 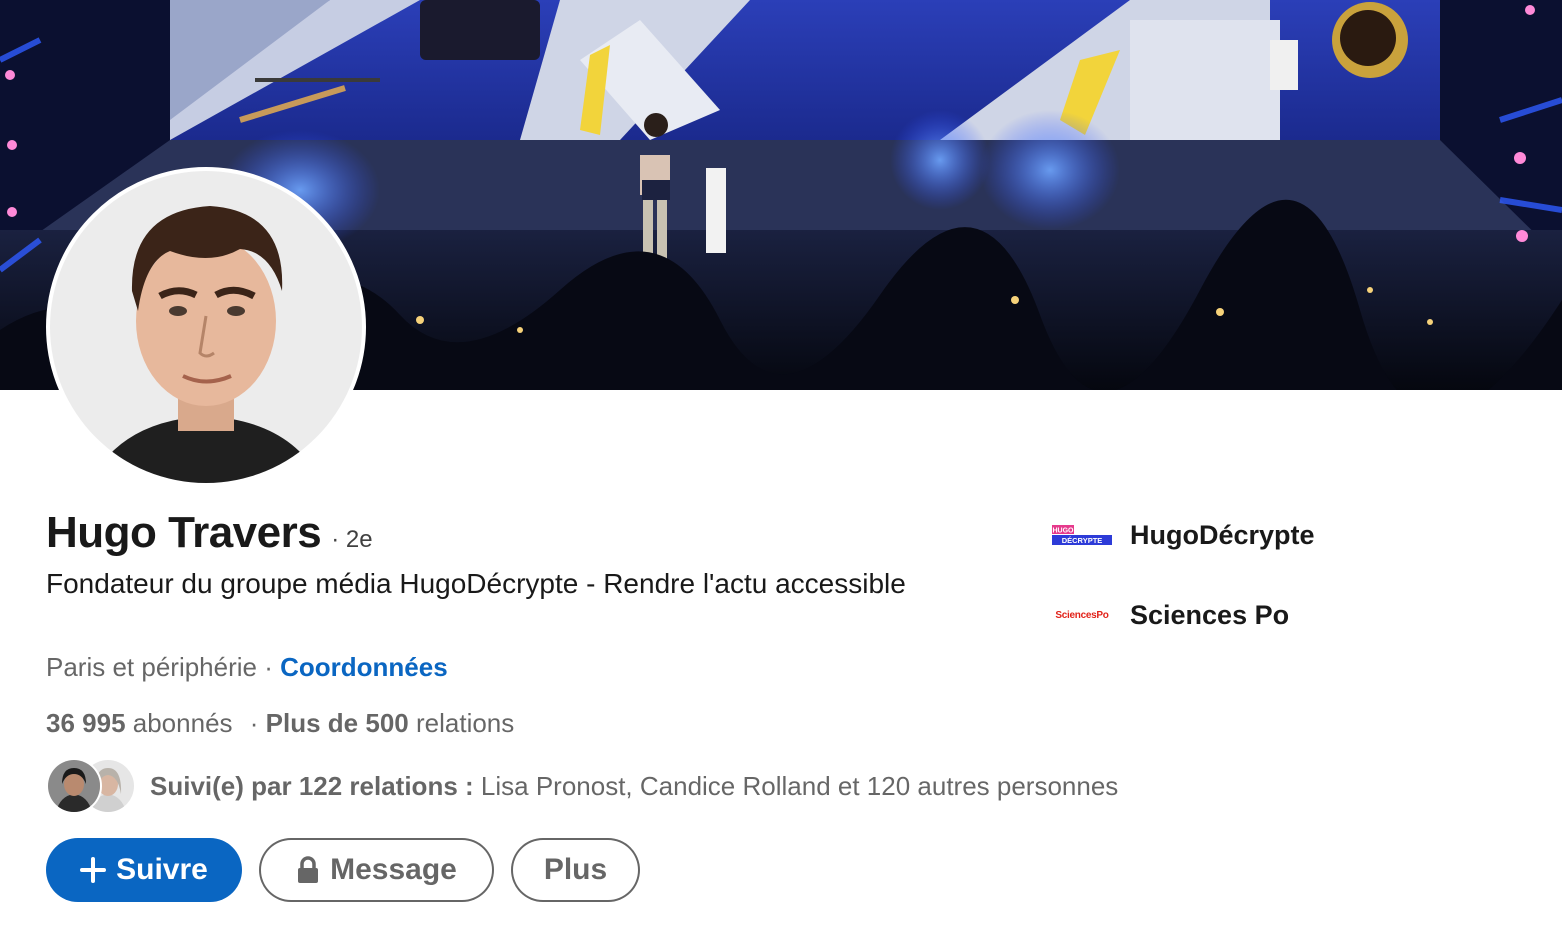 What do you see at coordinates (1064, 531) in the screenshot?
I see `svg-text: HUGO` at bounding box center [1064, 531].